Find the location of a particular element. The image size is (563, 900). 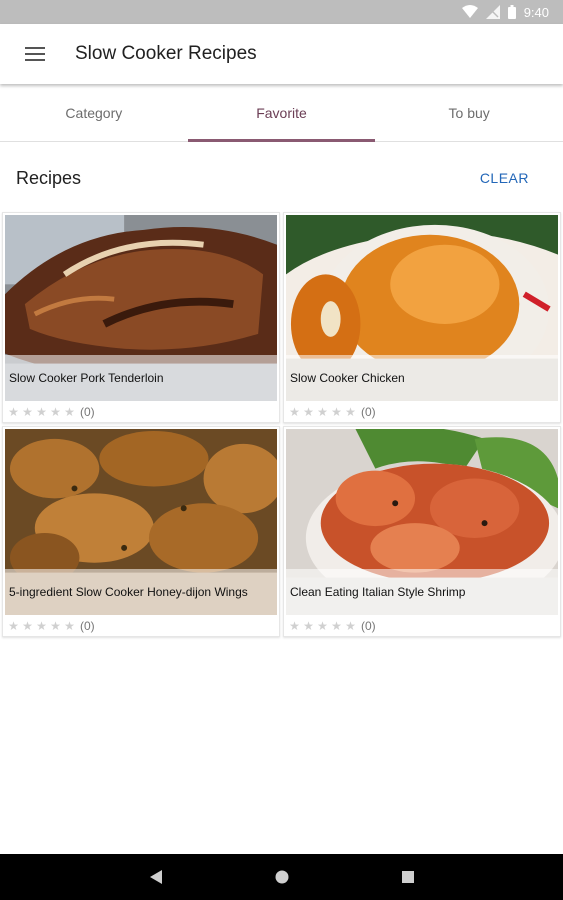

recipe-card: Slow Cooker Chicken ★ ★ ★ ★ ★ (0) is located at coordinates (422, 317).